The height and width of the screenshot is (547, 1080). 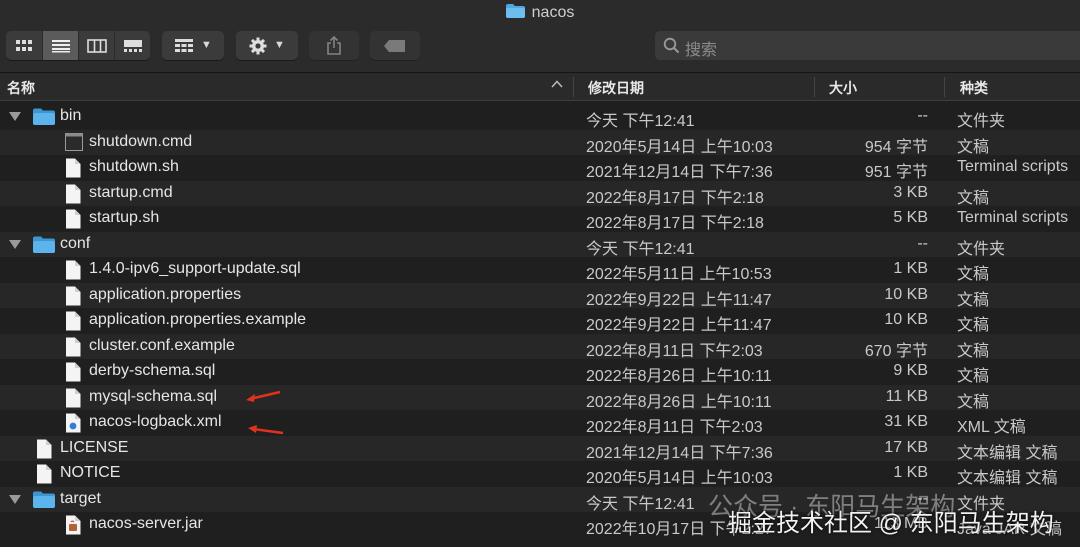 What do you see at coordinates (885, 518) in the screenshot?
I see `watermark: 公众号 · 东阳马生架构 掘金技术社区 @ 东阳马生架构` at bounding box center [885, 518].